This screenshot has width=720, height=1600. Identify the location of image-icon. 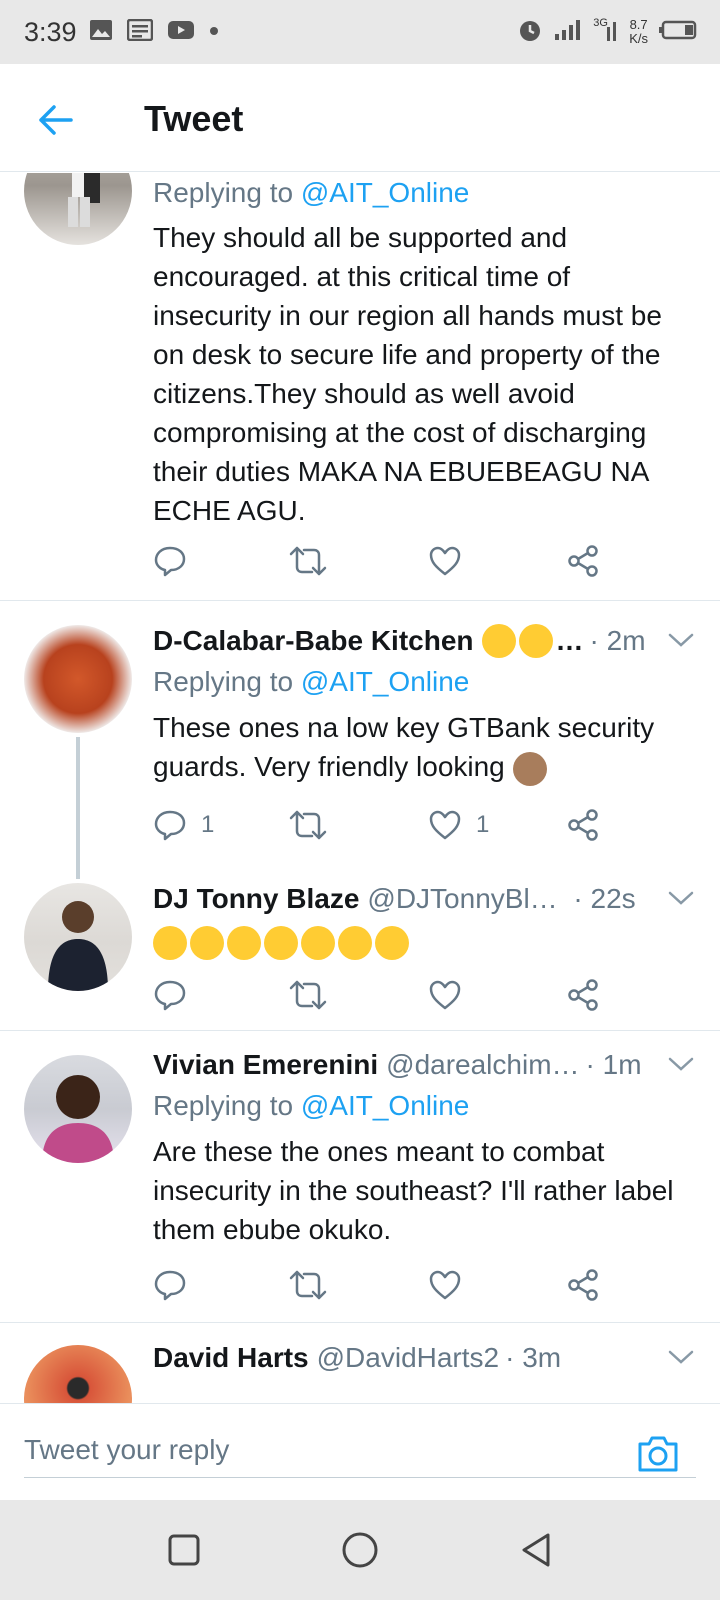
(101, 32).